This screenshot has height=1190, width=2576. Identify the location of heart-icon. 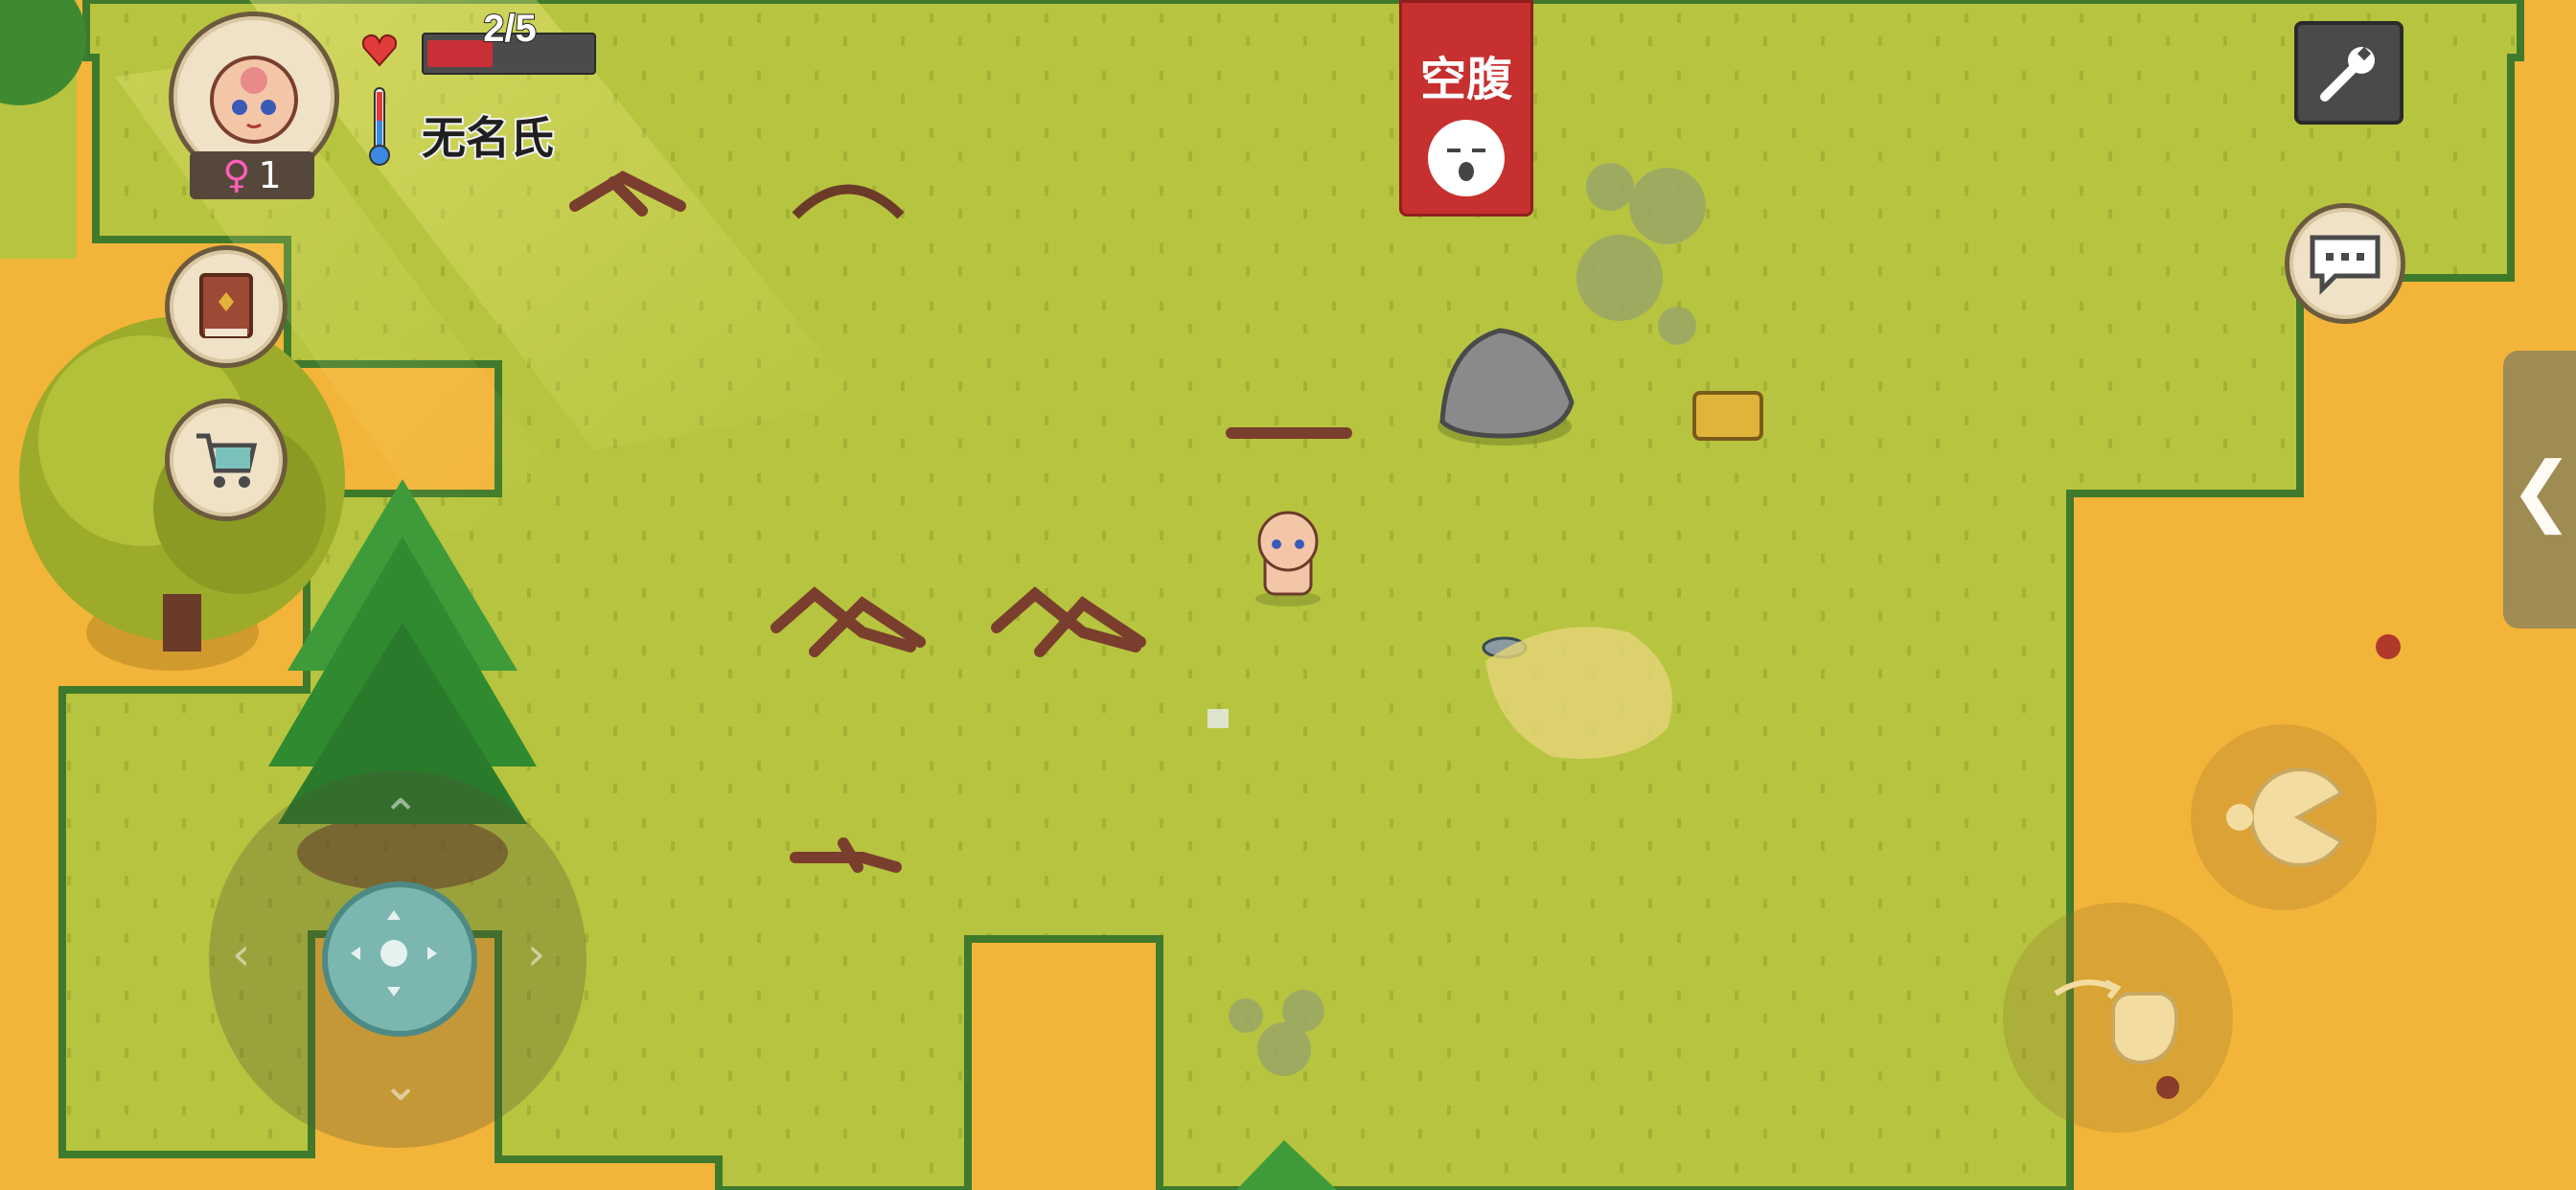
(379, 51).